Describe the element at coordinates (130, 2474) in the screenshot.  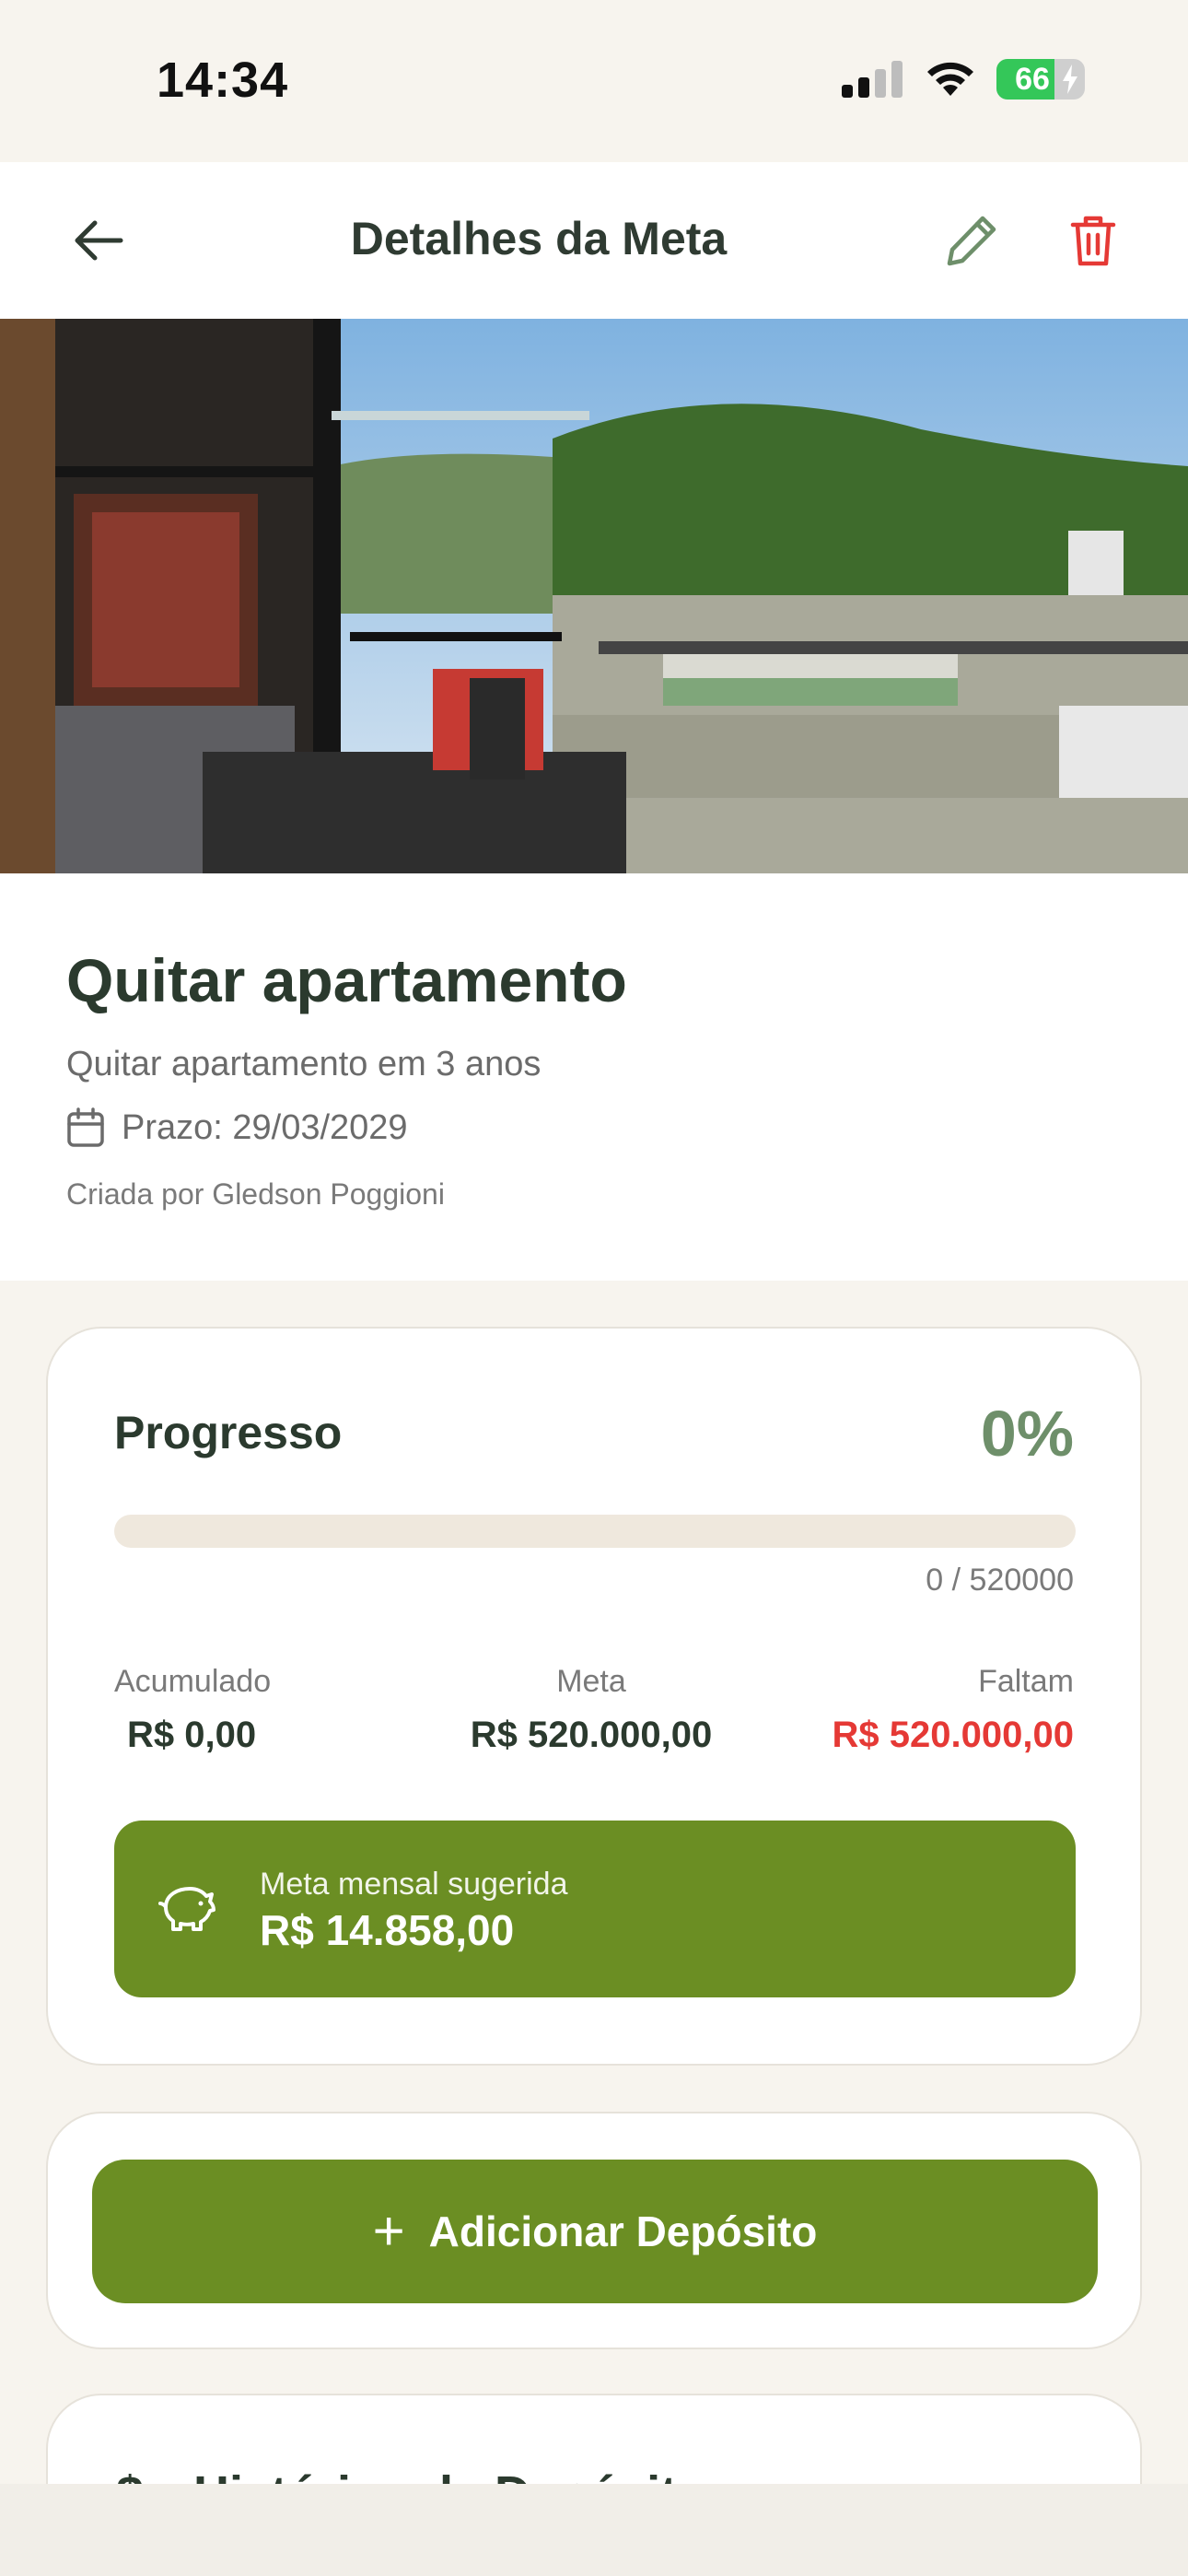
I see `dollar-icon: $` at that location.